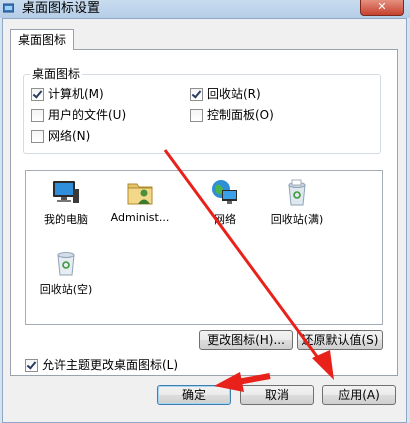  What do you see at coordinates (240, 115) in the screenshot?
I see `checkbox-label: 控制面板(O)` at bounding box center [240, 115].